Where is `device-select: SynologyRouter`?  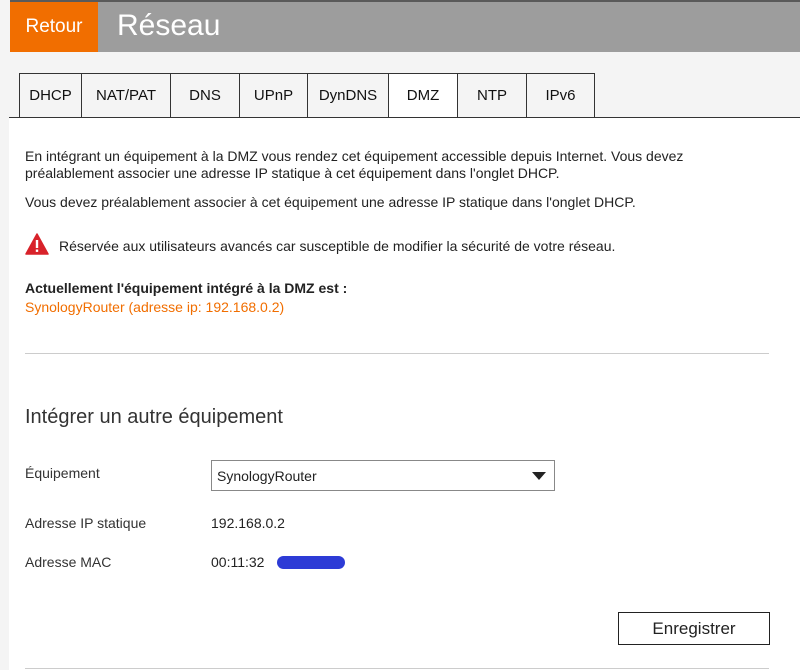 device-select: SynologyRouter is located at coordinates (383, 475).